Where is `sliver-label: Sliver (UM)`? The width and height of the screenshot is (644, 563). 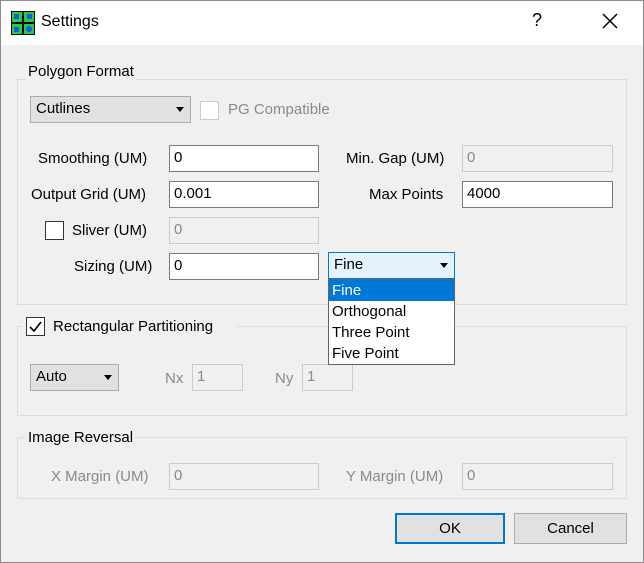 sliver-label: Sliver (UM) is located at coordinates (109, 230).